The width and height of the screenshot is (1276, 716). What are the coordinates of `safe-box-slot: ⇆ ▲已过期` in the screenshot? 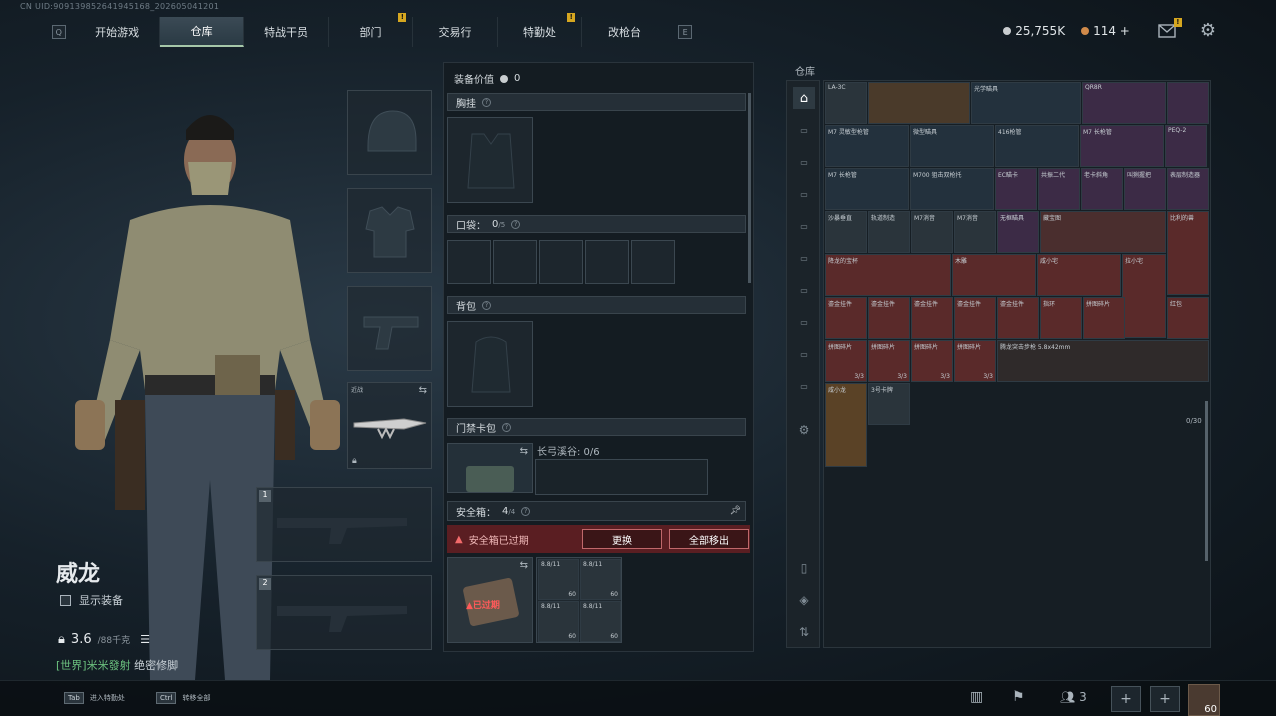 It's located at (490, 600).